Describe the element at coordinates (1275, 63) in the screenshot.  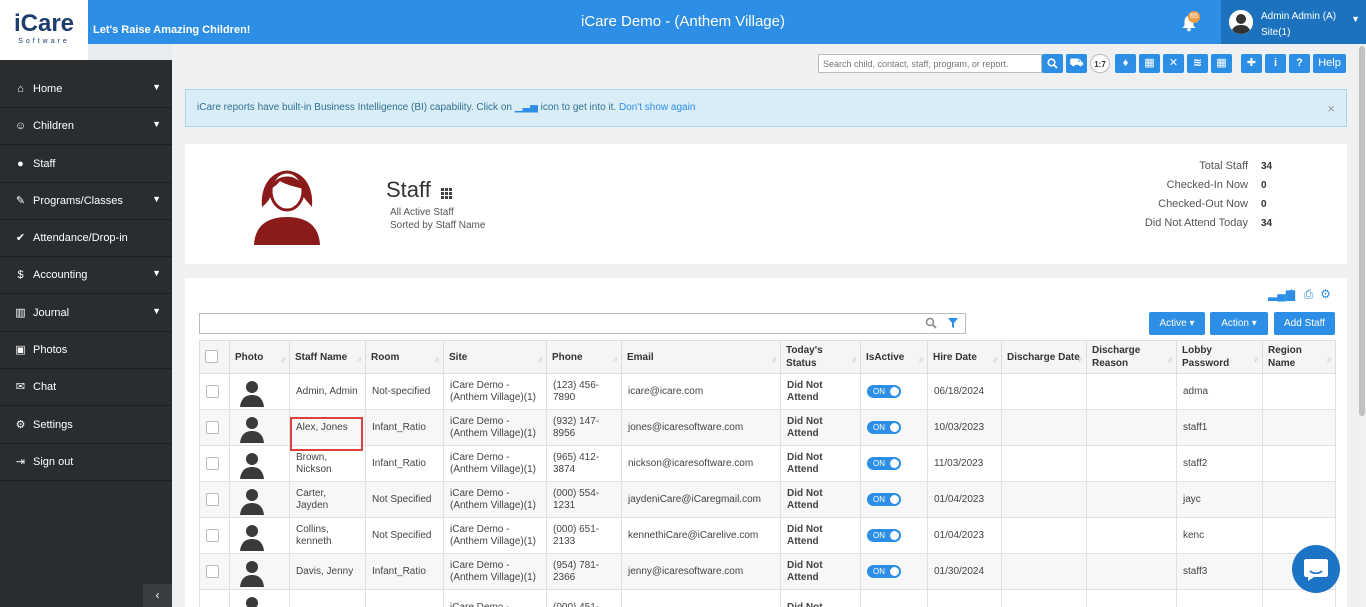
I see `info-button: i` at that location.